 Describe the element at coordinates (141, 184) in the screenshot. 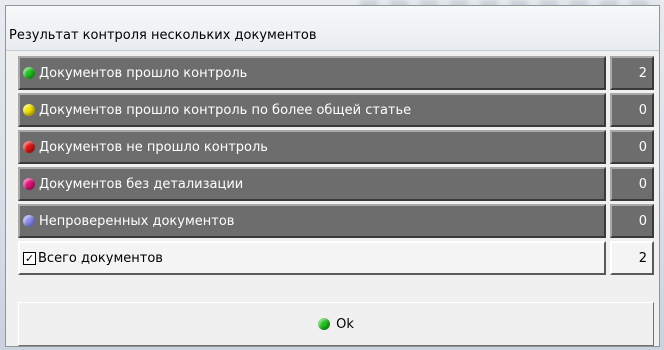

I see `row-label: Документов без детализации` at that location.